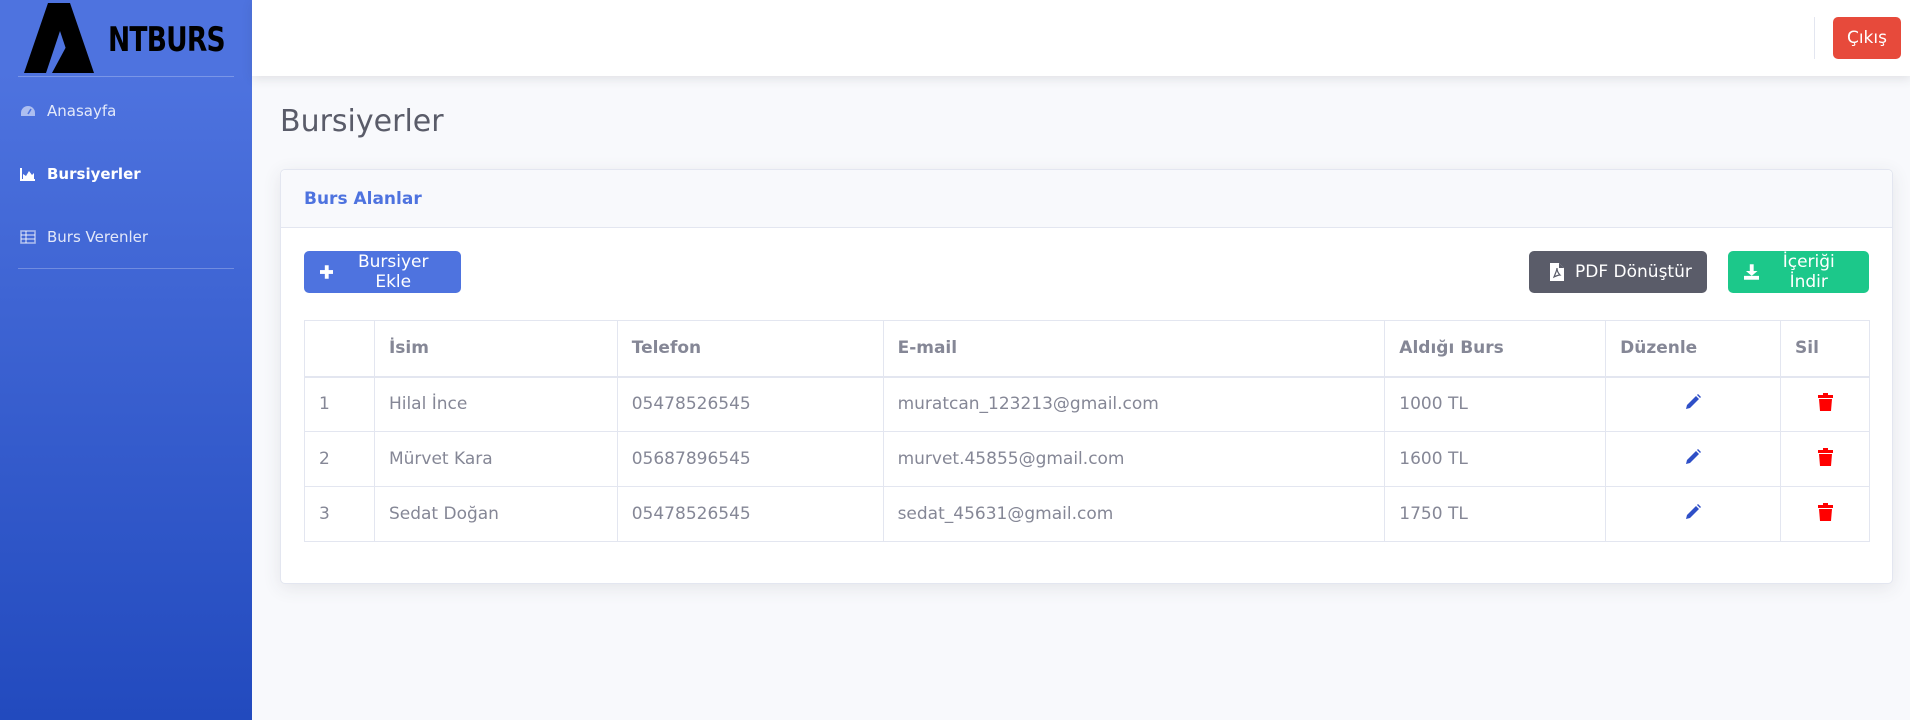  Describe the element at coordinates (327, 272) in the screenshot. I see `plus-icon` at that location.